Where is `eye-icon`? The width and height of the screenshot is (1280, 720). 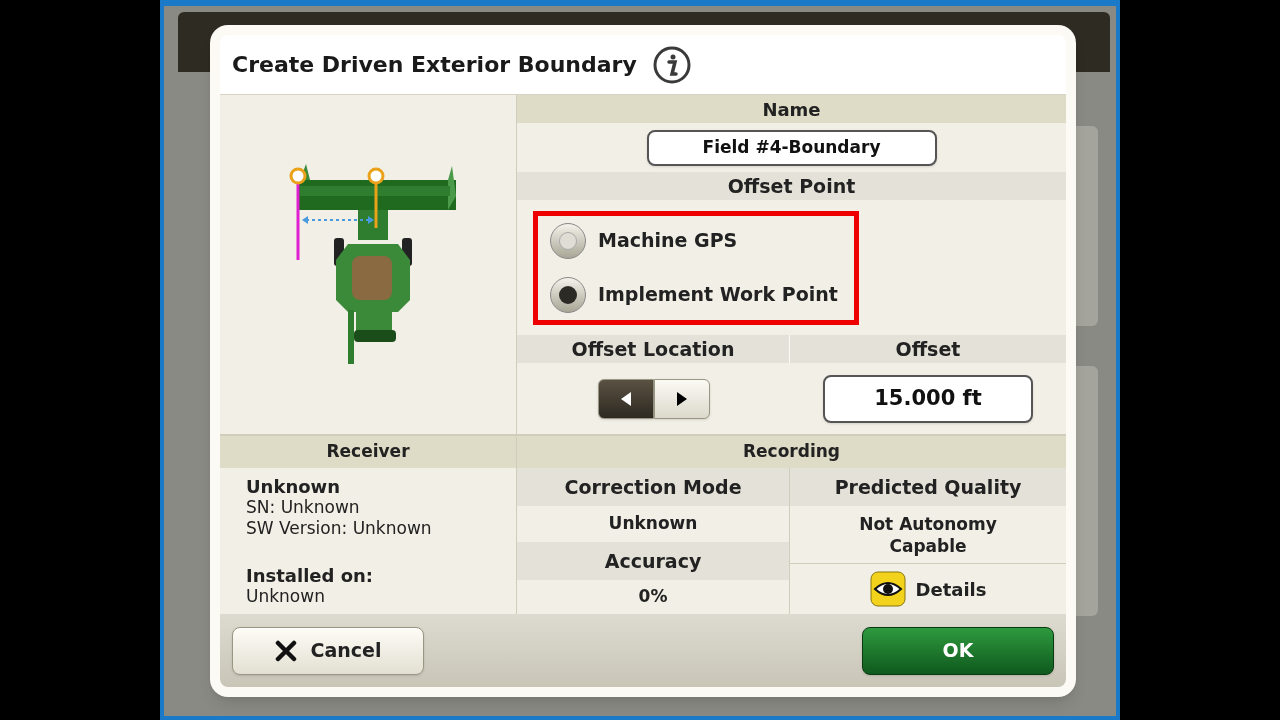
eye-icon is located at coordinates (887, 589).